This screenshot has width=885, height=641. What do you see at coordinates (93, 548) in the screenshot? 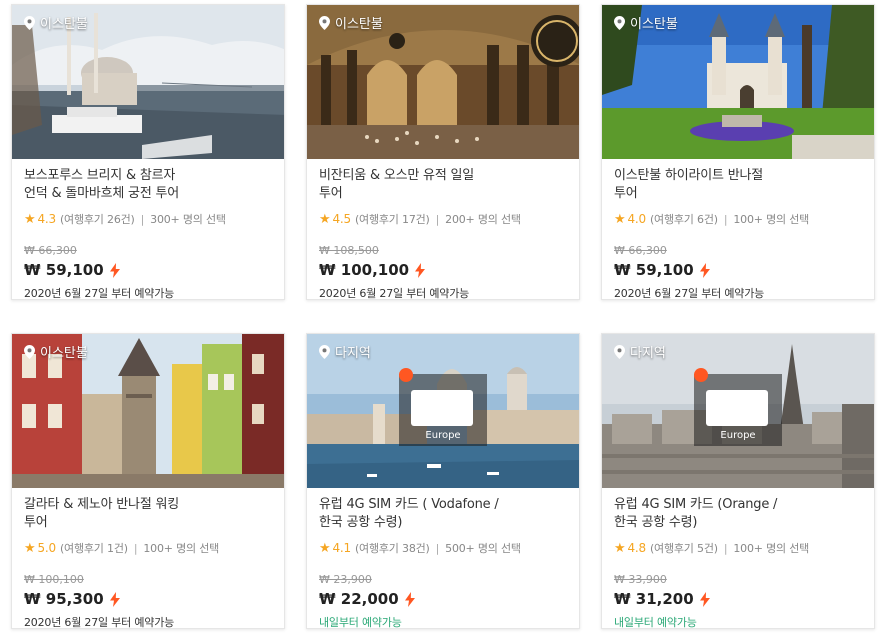
I see `review-count: (여행후기 1건)` at bounding box center [93, 548].